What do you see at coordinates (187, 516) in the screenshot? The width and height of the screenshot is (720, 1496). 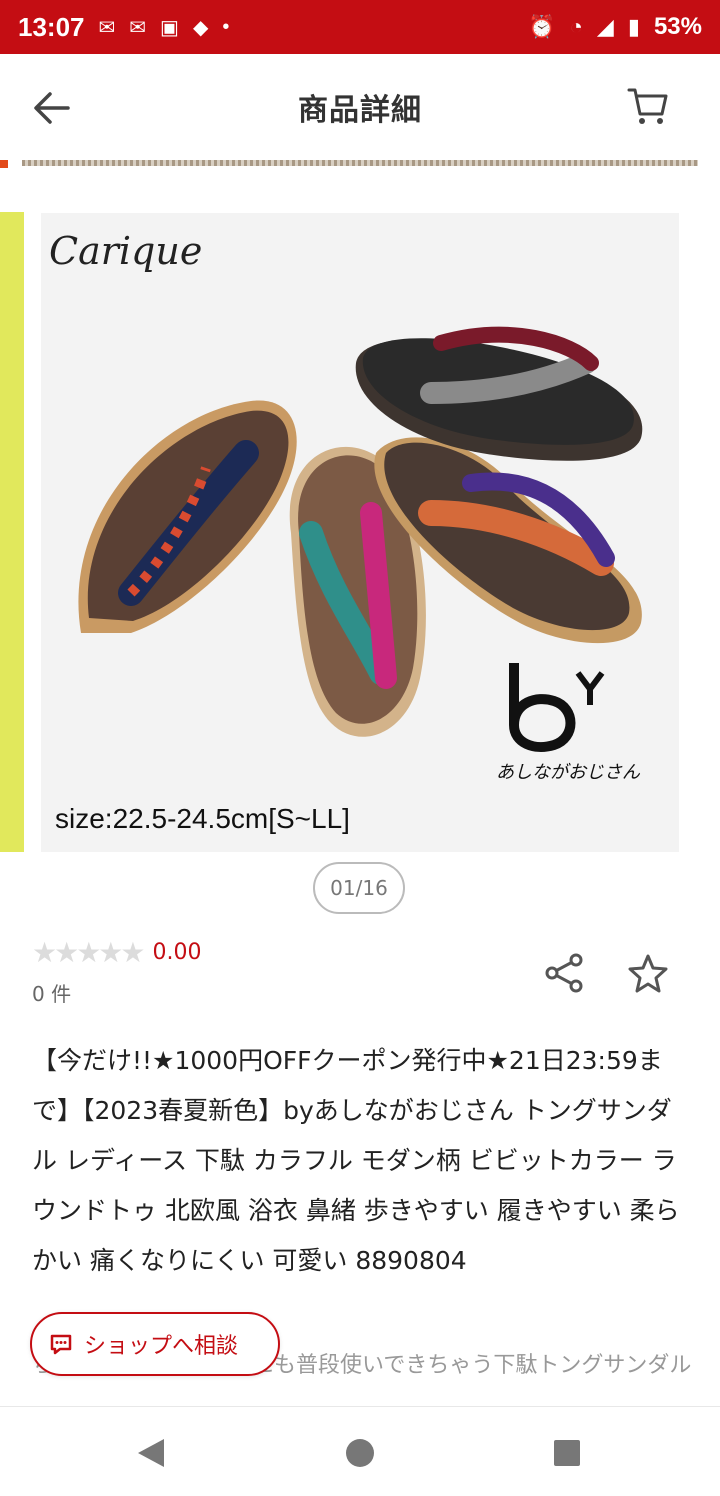 I see `sandal-left` at bounding box center [187, 516].